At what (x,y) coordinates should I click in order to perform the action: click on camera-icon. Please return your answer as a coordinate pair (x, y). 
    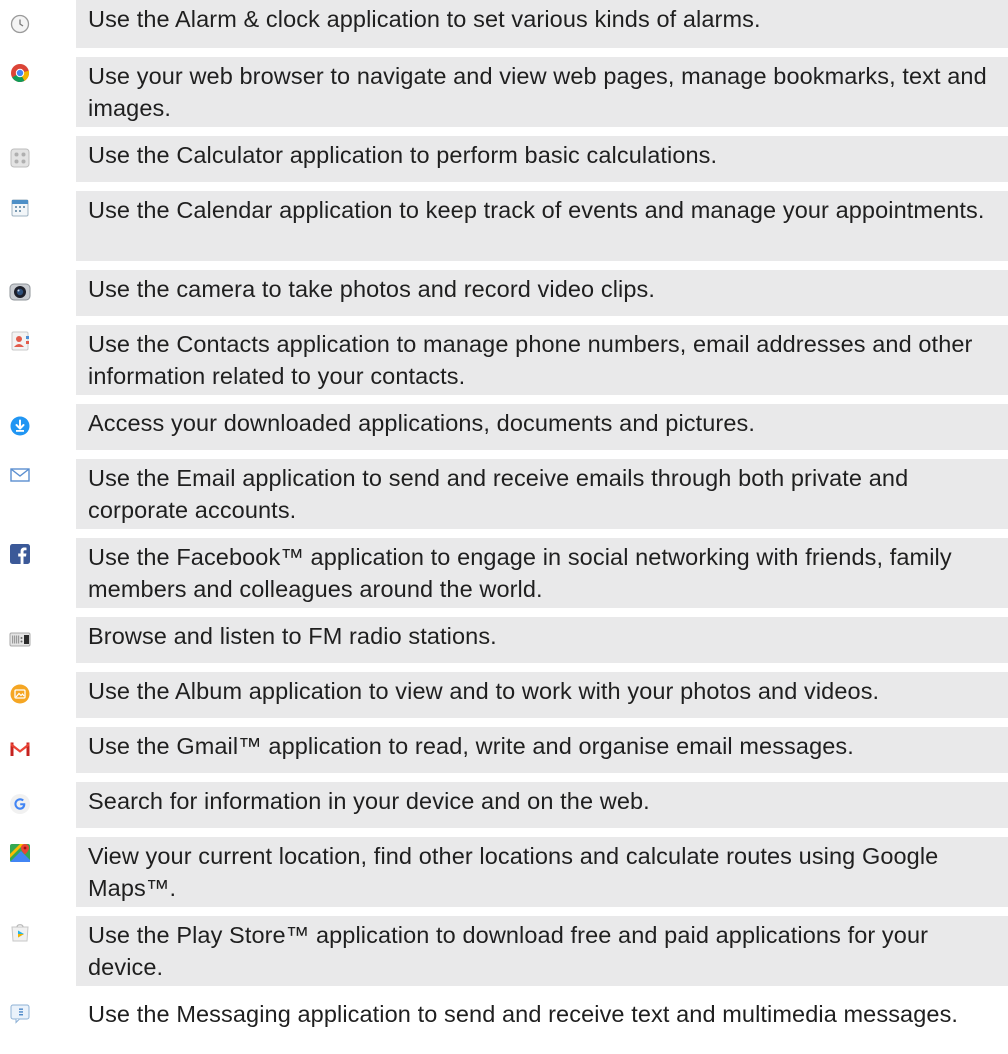
    Looking at the image, I should click on (20, 292).